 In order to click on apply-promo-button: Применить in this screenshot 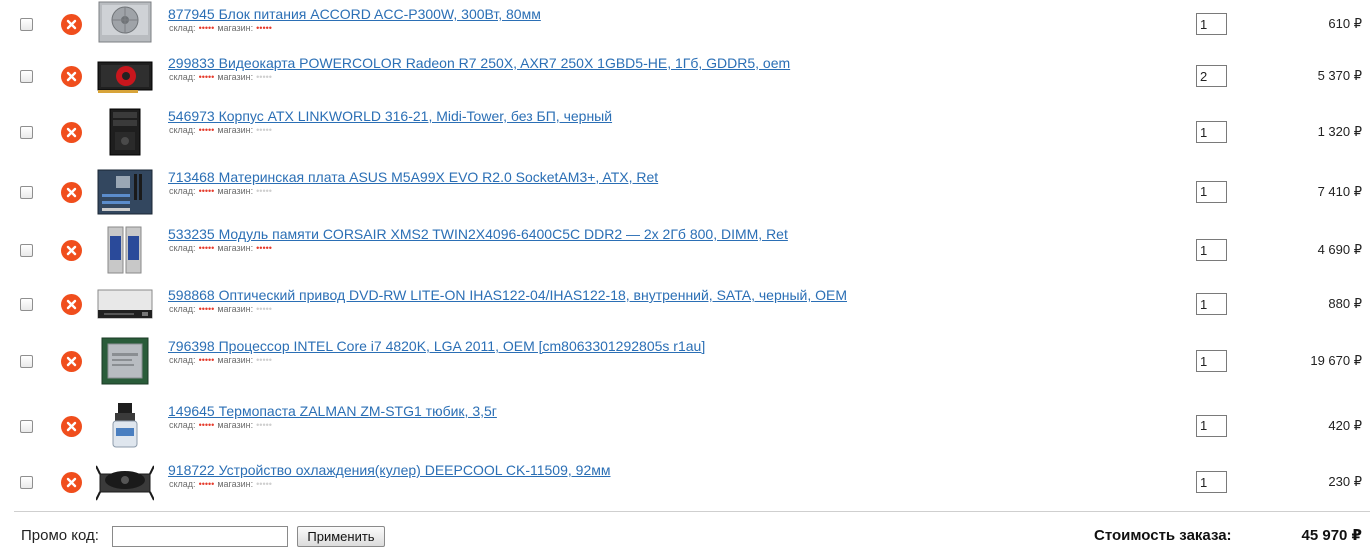, I will do `click(341, 536)`.